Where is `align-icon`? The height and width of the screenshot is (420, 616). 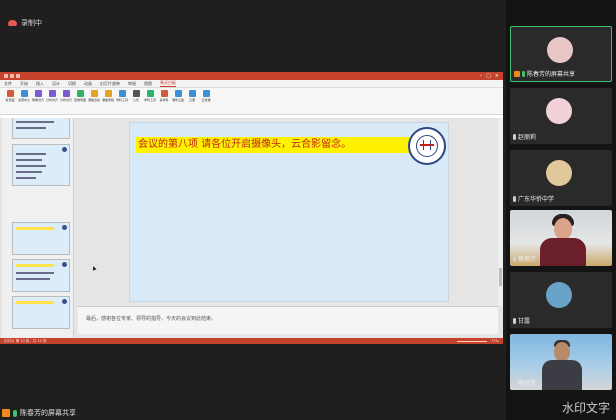 align-icon is located at coordinates (38, 93).